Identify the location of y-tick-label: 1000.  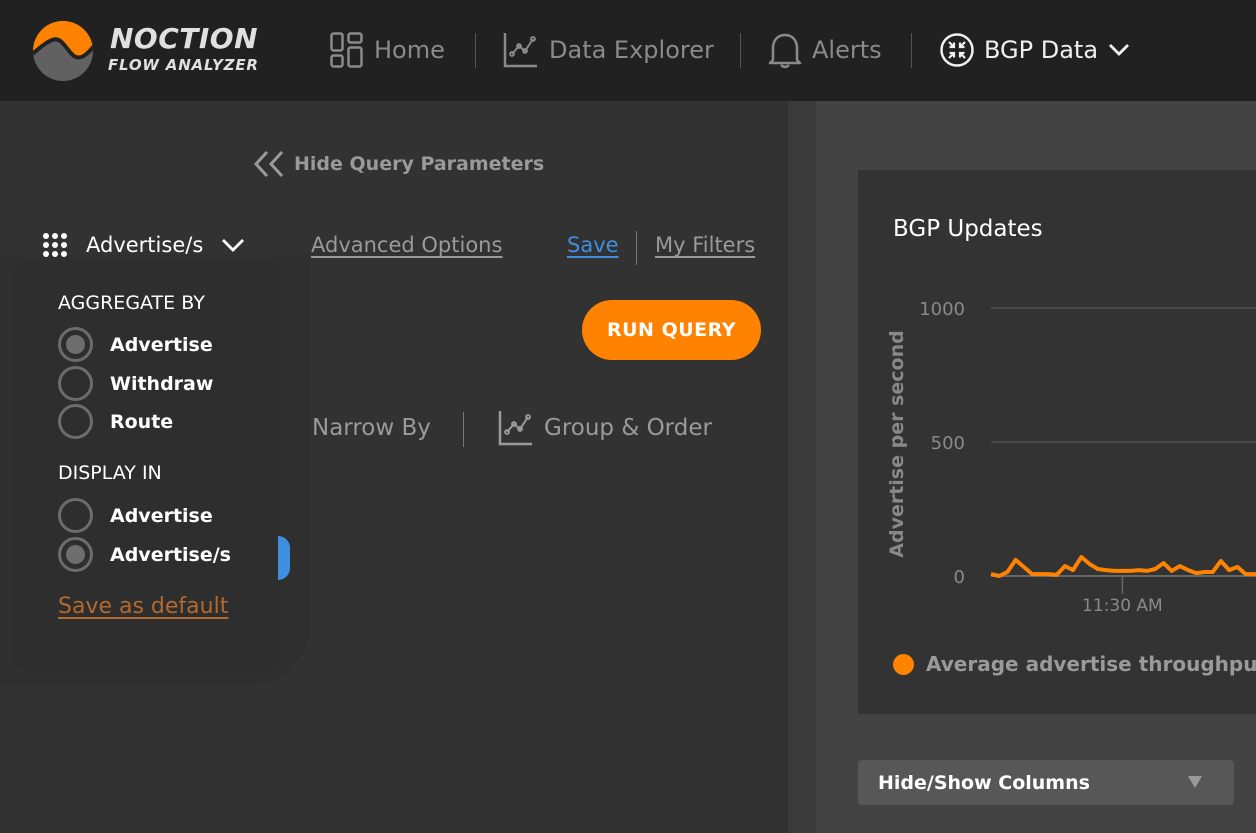
(942, 309).